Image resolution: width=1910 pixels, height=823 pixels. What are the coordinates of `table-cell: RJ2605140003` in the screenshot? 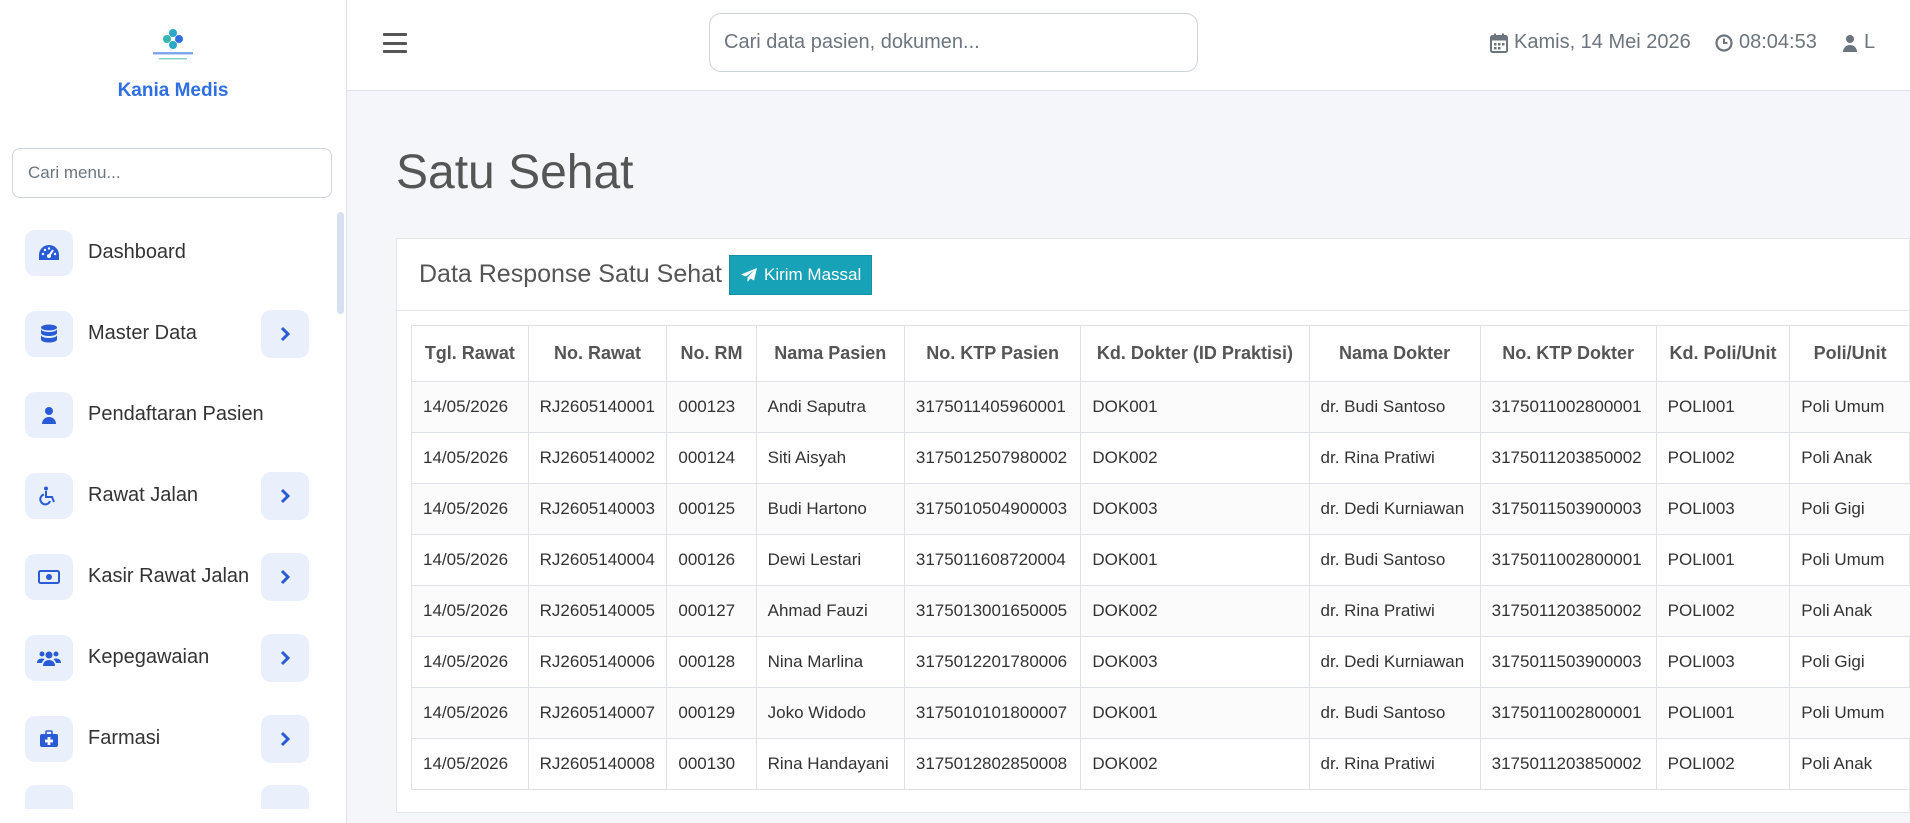 It's located at (597, 509).